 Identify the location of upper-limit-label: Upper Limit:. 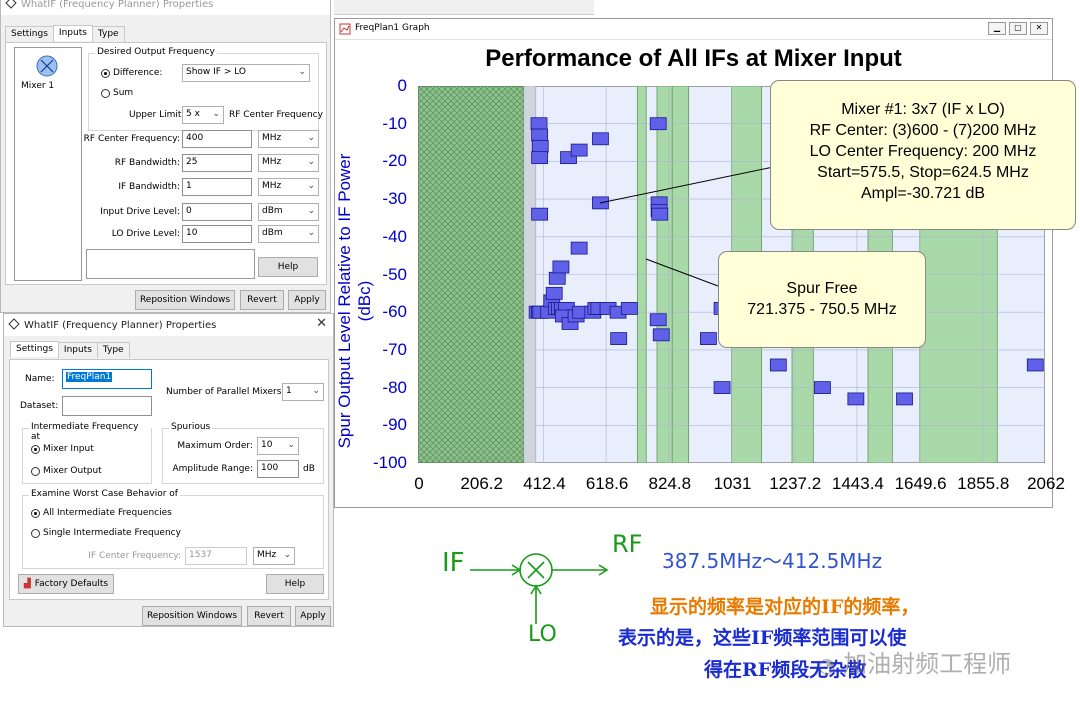
(157, 115).